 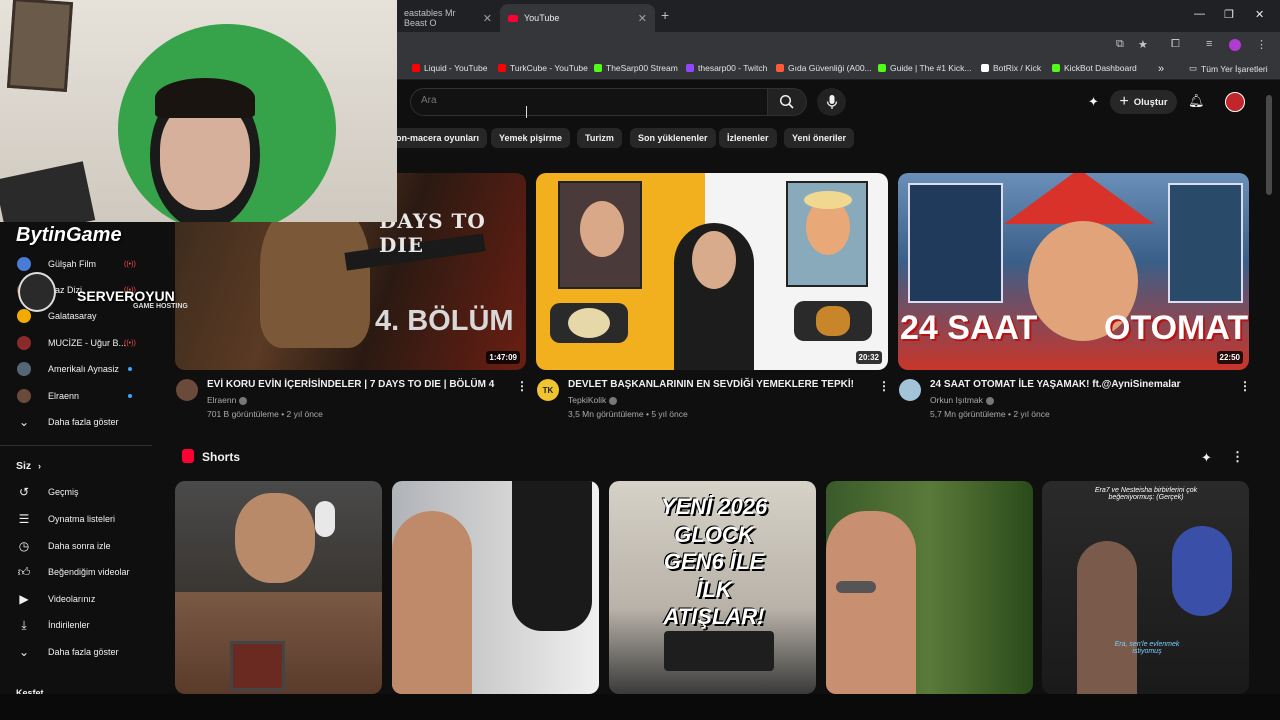 I want to click on menu-kebab-icon: ⋮, so click(x=1261, y=44).